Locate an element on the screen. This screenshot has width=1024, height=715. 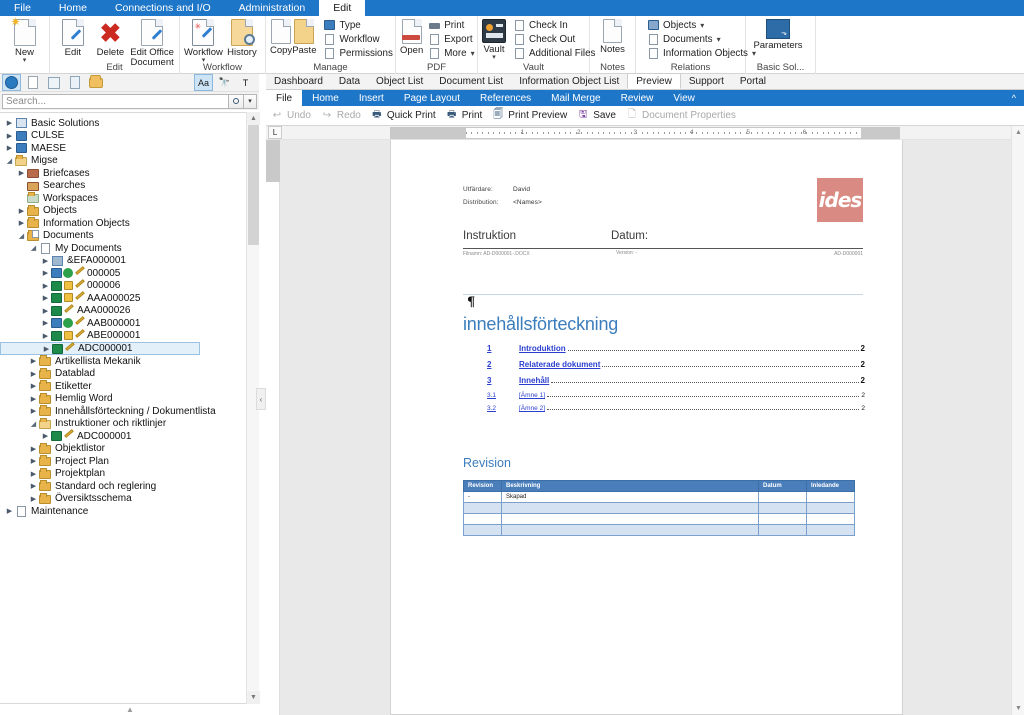
tree-node: ▶ Innehållsförteckning / Dokumentlista is located at coordinates (122, 411).